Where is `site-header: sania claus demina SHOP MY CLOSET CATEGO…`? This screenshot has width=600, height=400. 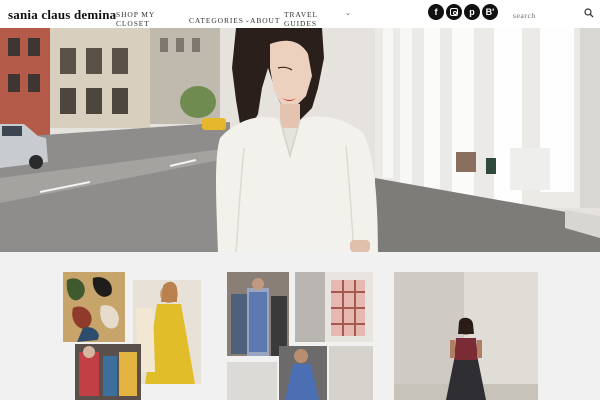 site-header: sania claus demina SHOP MY CLOSET CATEGO… is located at coordinates (300, 14).